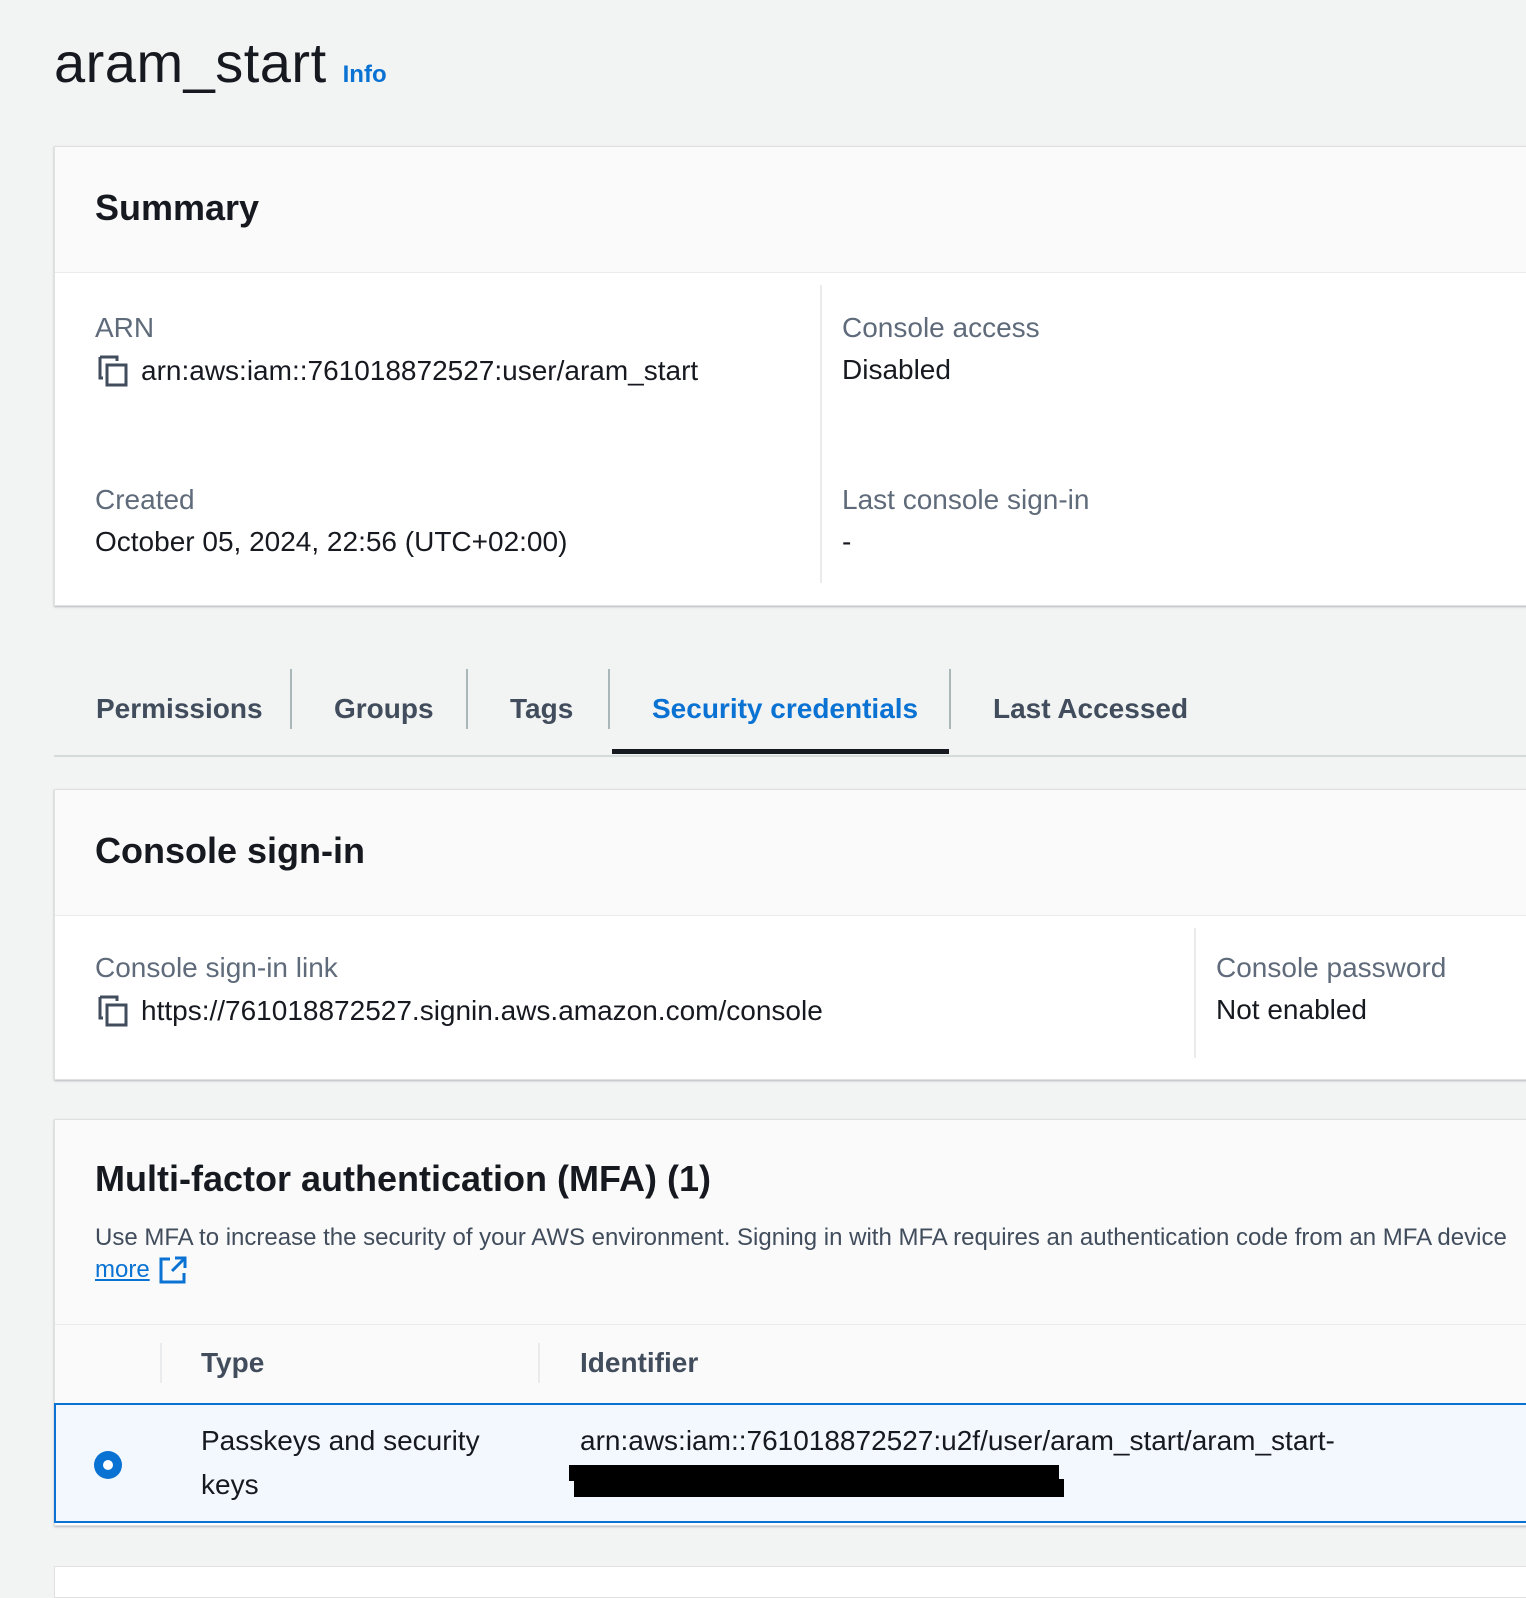 This screenshot has width=1526, height=1598. I want to click on last-signin-value: -, so click(847, 541).